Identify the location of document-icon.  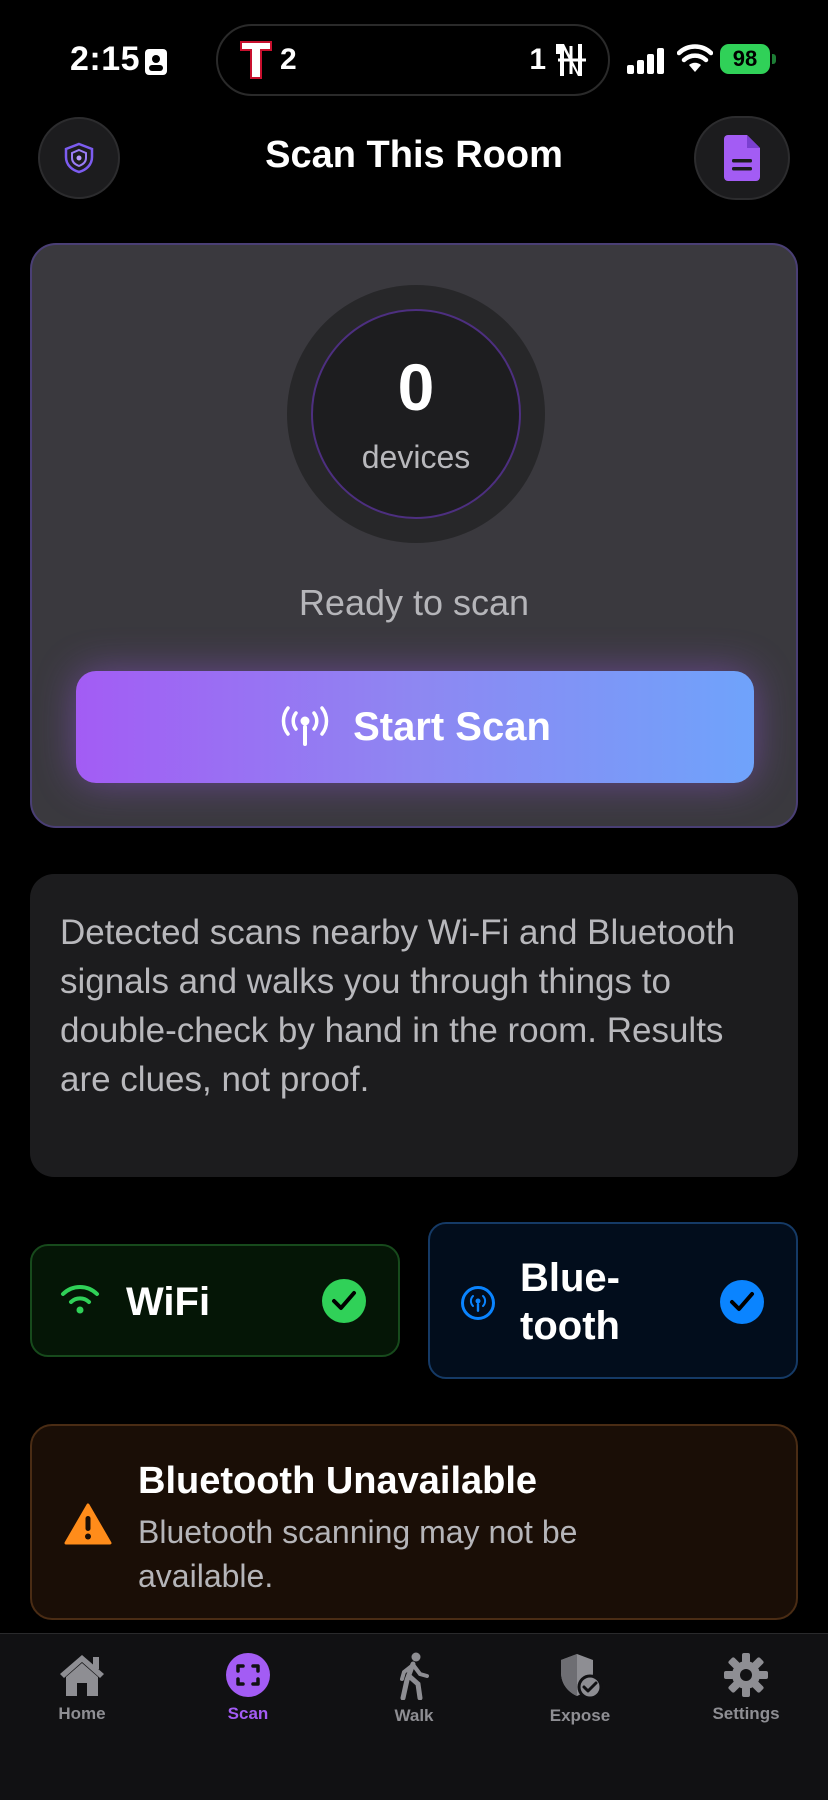
(742, 158).